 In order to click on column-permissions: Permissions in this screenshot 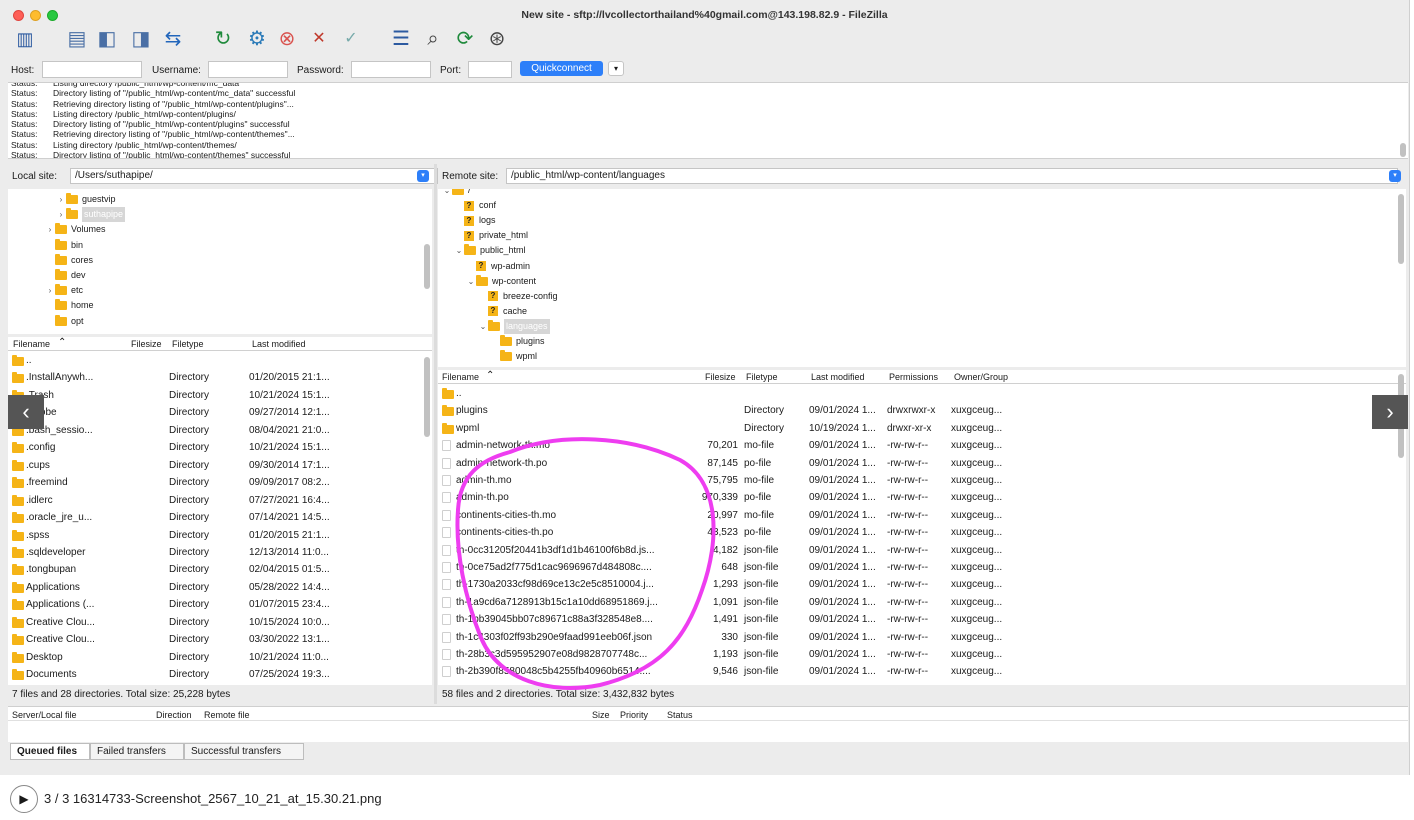, I will do `click(913, 377)`.